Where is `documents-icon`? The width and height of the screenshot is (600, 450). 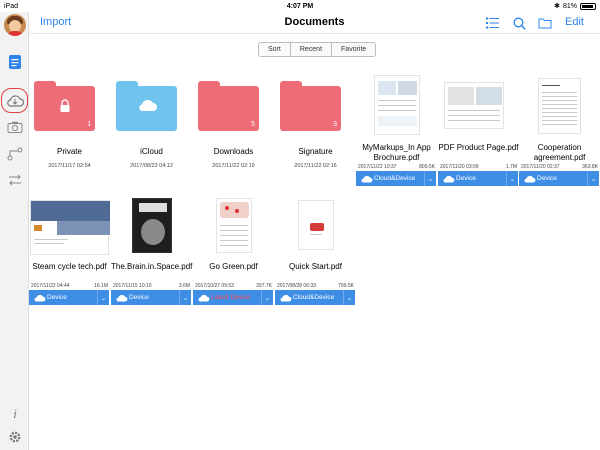 documents-icon is located at coordinates (15, 62).